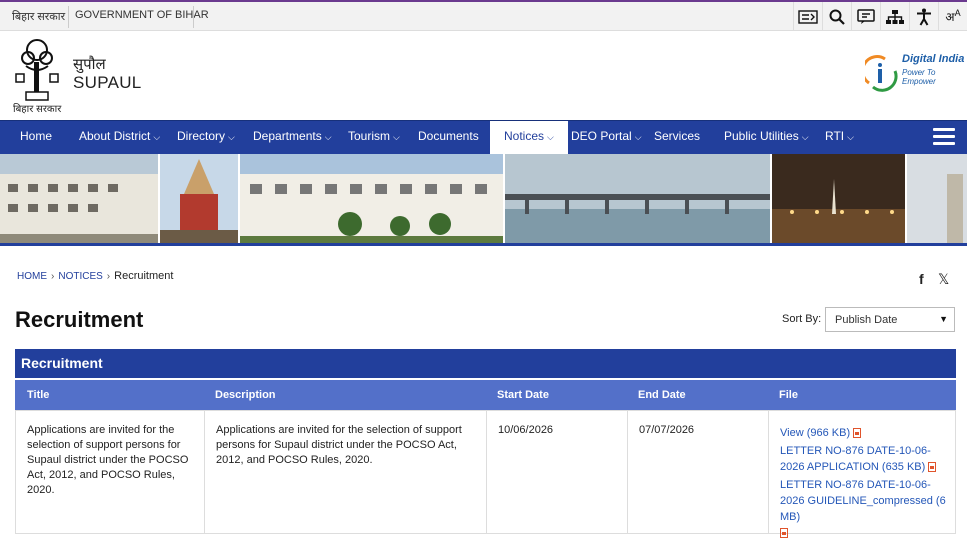  What do you see at coordinates (529, 137) in the screenshot?
I see `nav-notices: Notices ⌵` at bounding box center [529, 137].